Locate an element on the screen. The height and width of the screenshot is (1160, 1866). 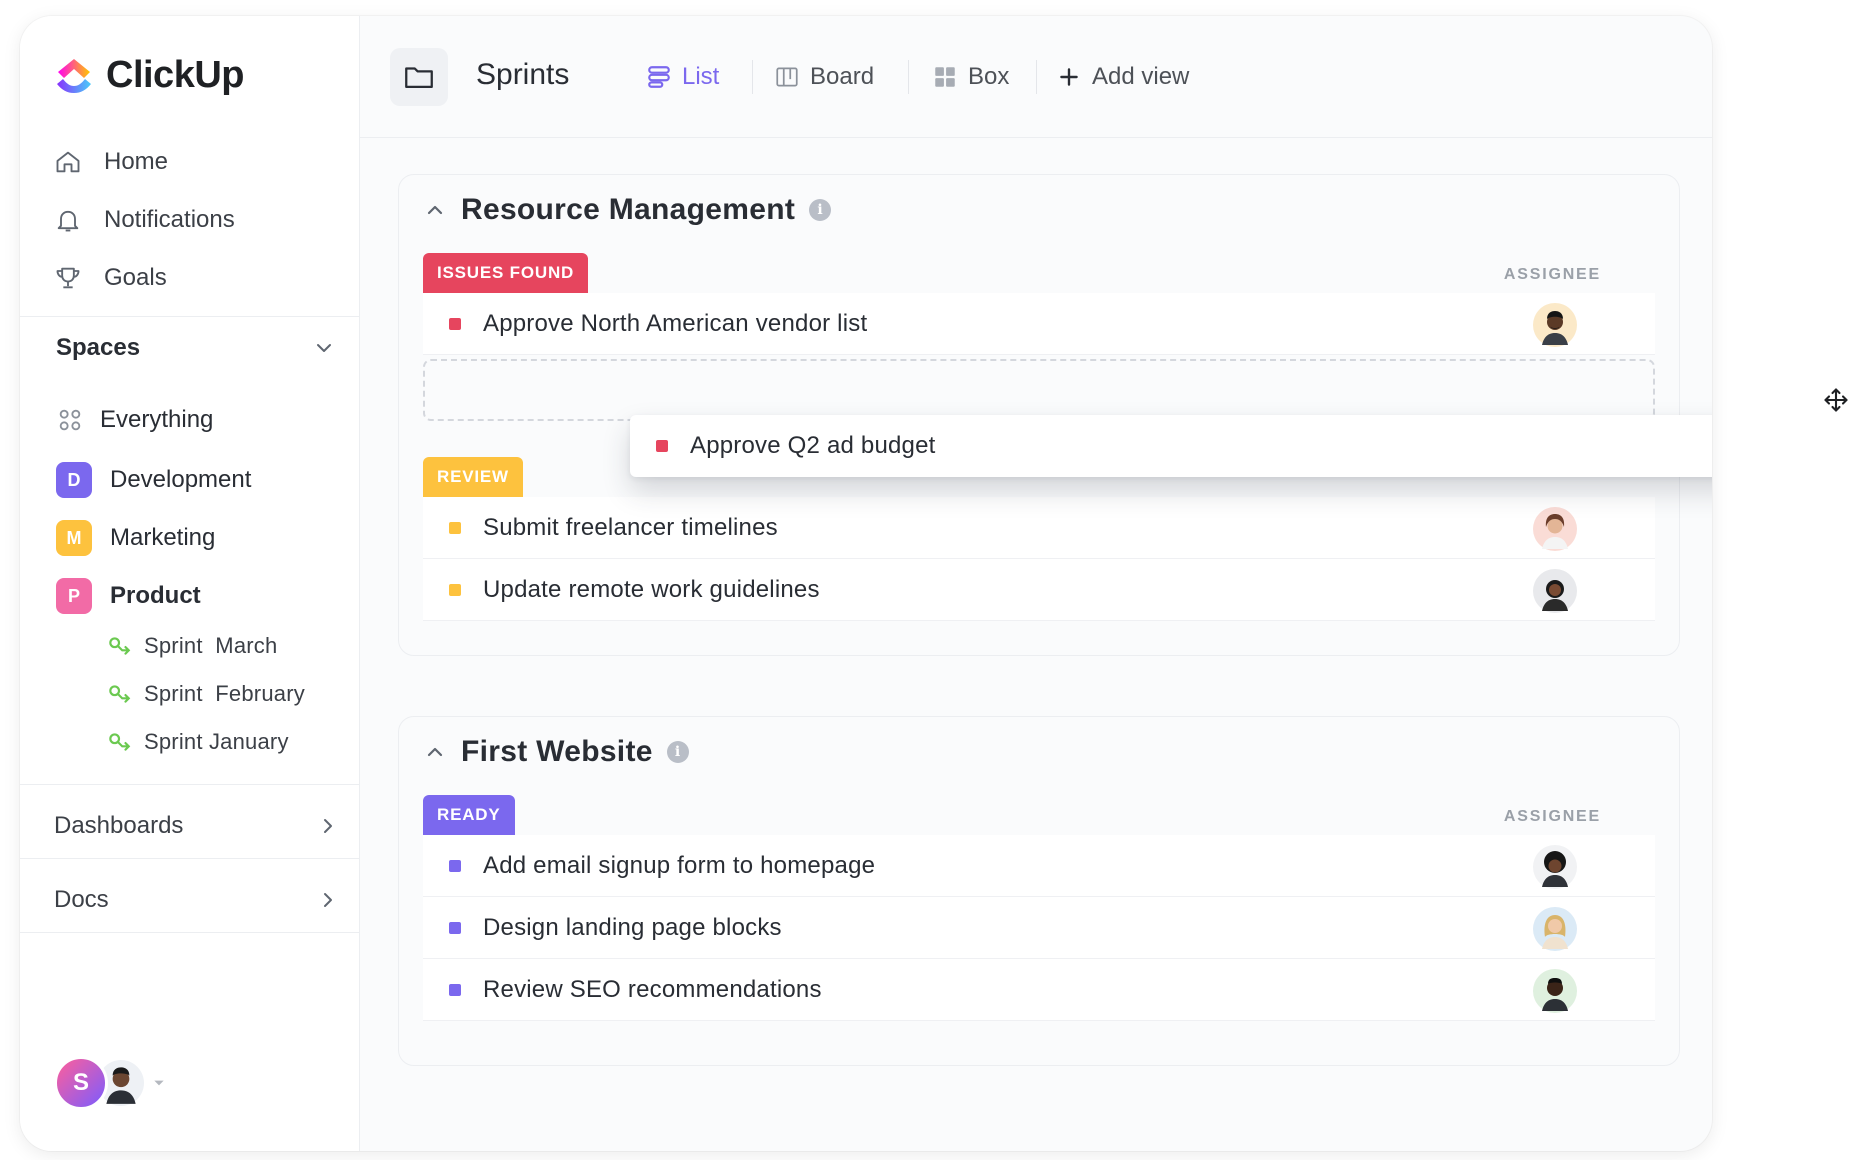
tab-label: List is located at coordinates (701, 76).